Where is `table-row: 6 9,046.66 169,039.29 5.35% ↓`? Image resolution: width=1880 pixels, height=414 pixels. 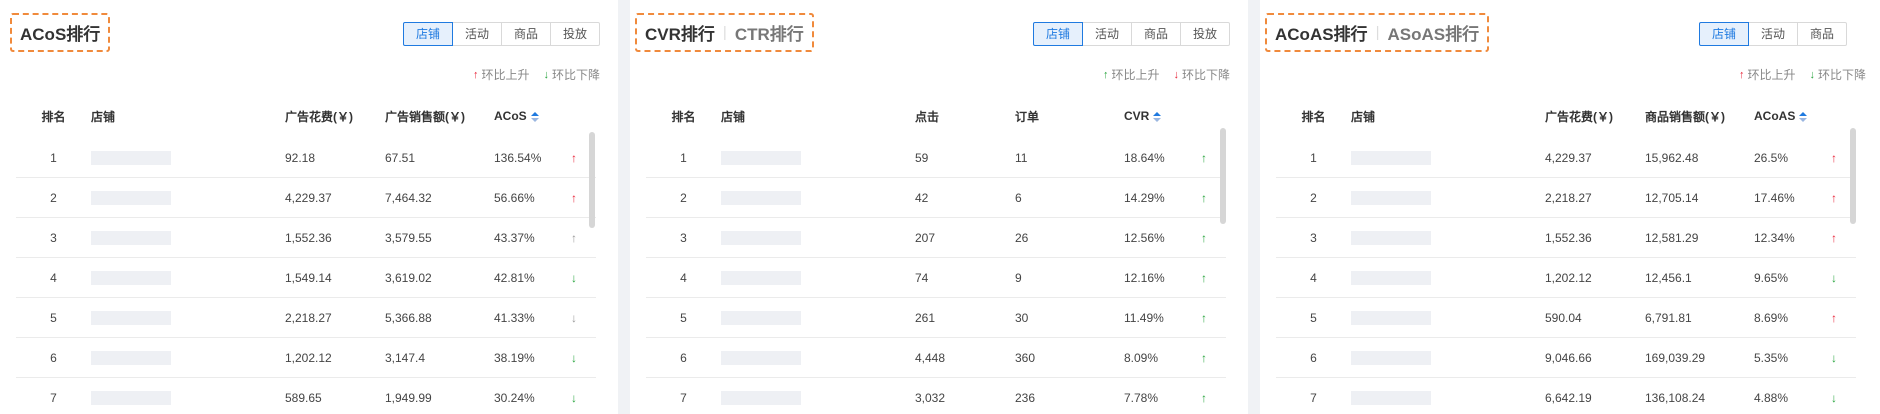 table-row: 6 9,046.66 169,039.29 5.35% ↓ is located at coordinates (1566, 358).